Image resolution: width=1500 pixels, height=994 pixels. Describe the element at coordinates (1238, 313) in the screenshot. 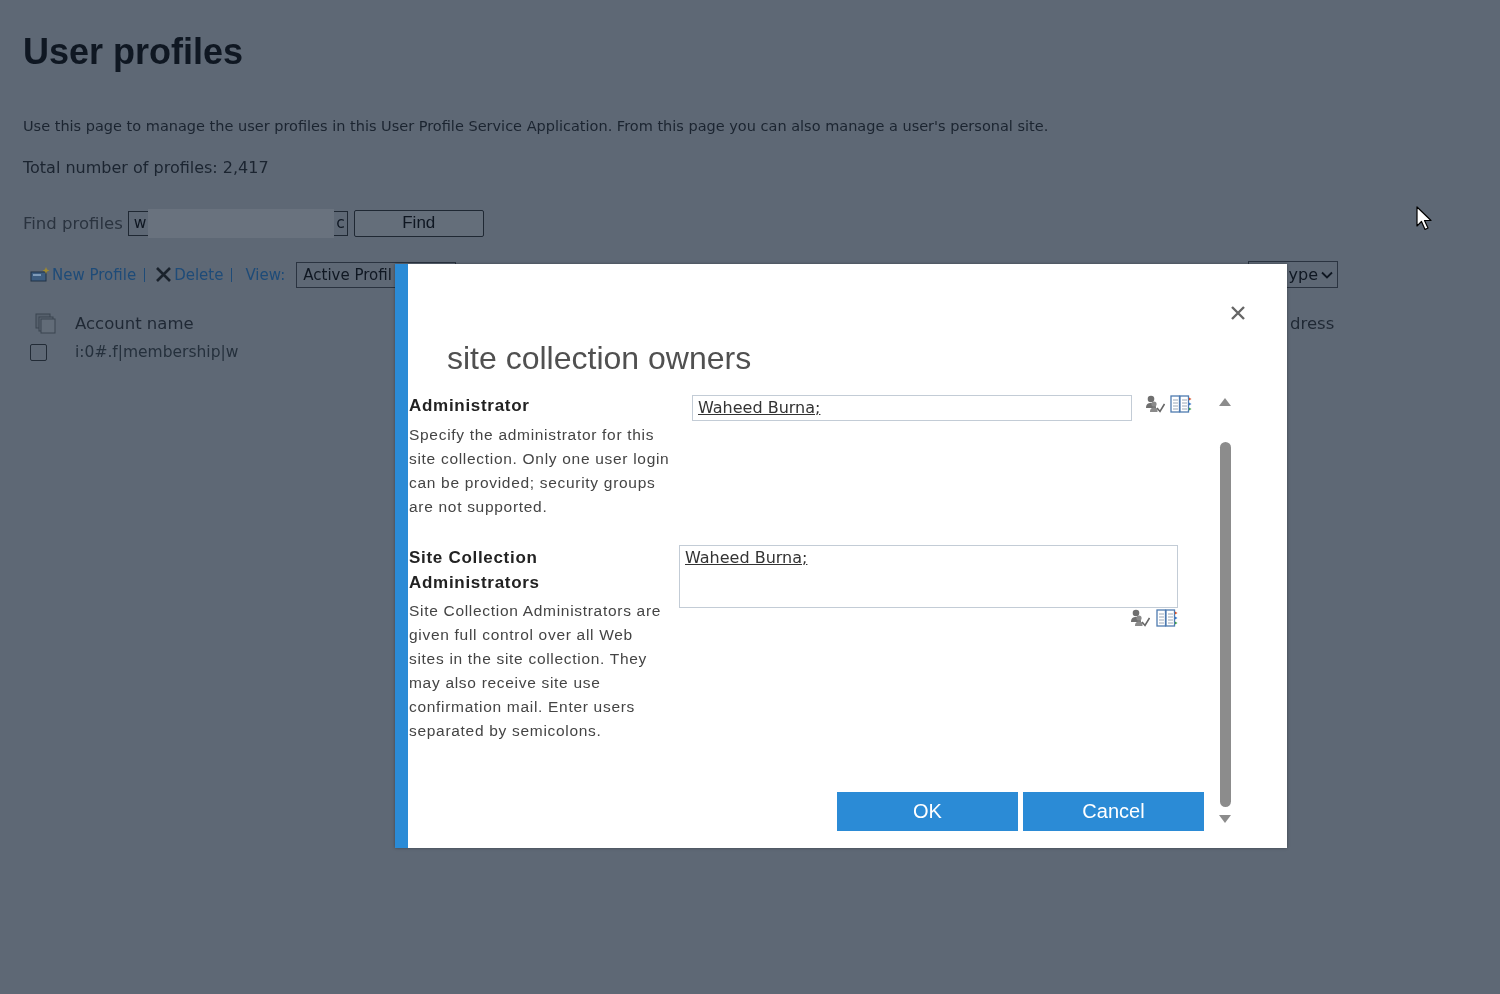

I see `close-button` at that location.